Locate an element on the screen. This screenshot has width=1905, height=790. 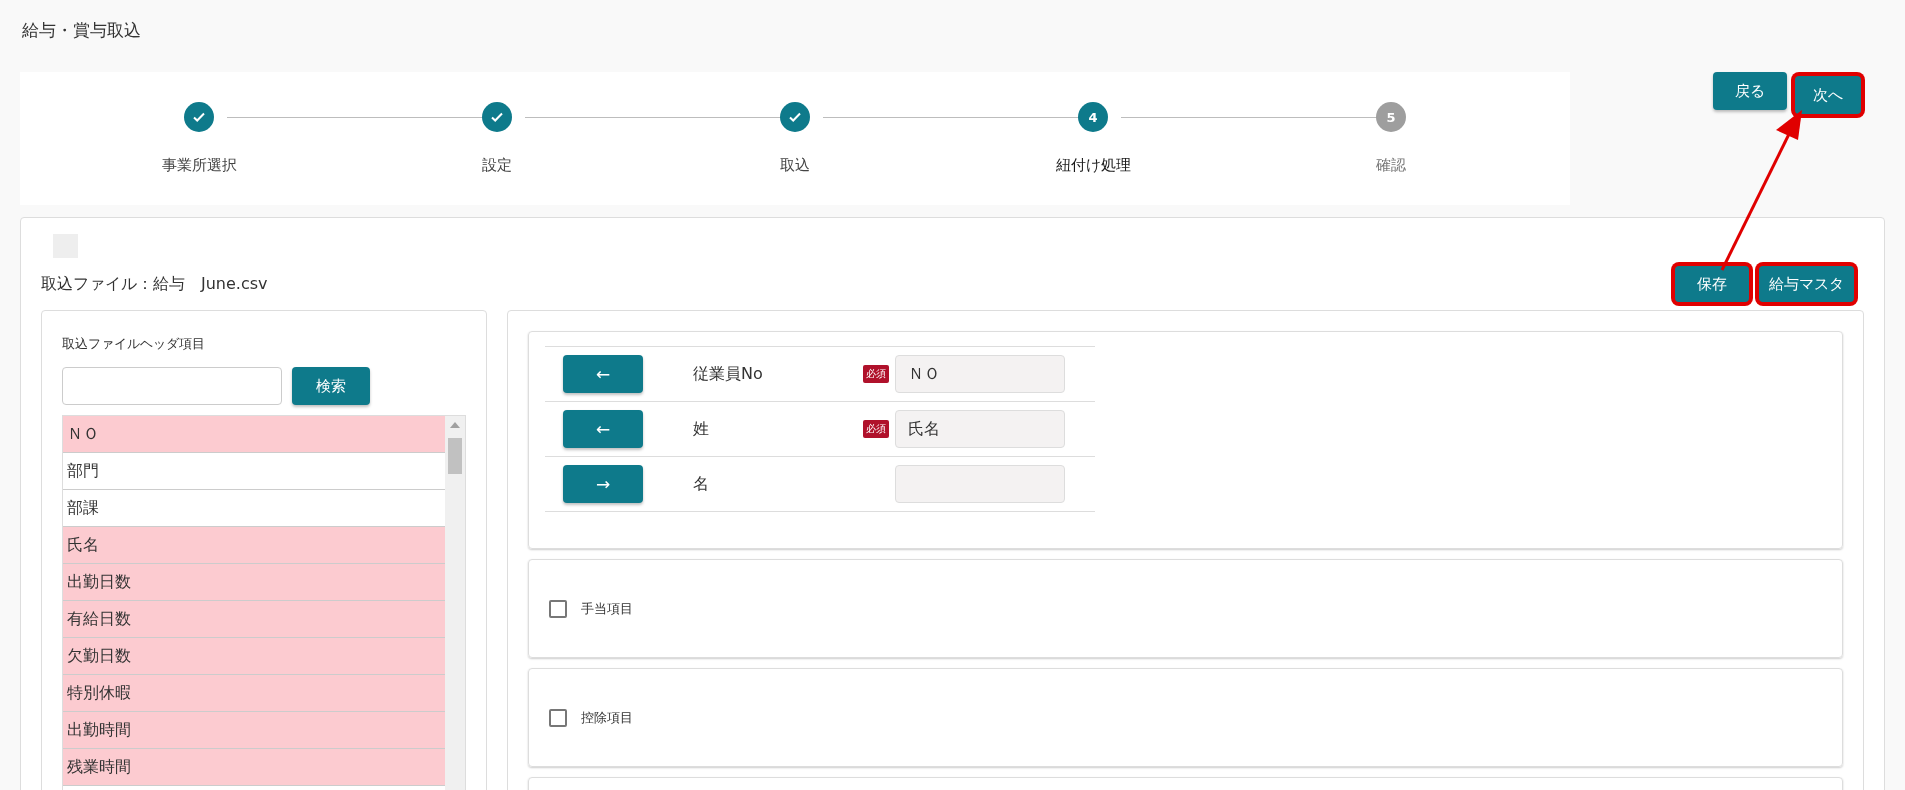
list-item: 有給日数 is located at coordinates (254, 619).